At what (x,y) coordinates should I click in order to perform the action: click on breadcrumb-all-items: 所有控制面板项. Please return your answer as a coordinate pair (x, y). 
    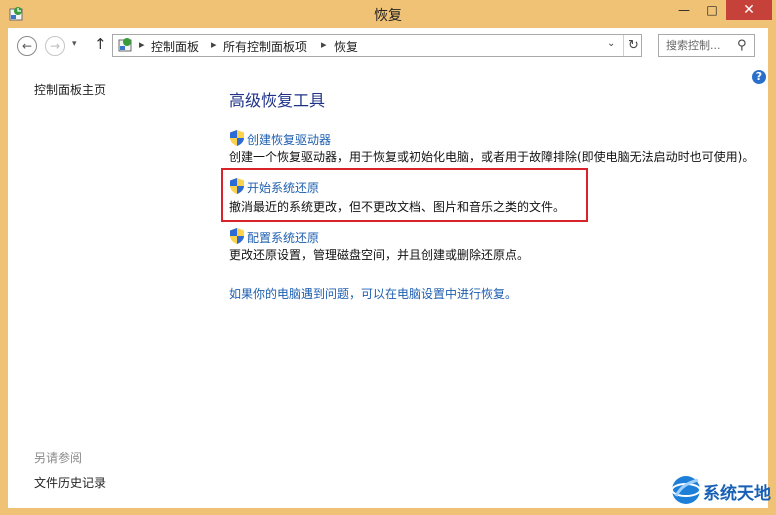
    Looking at the image, I should click on (265, 46).